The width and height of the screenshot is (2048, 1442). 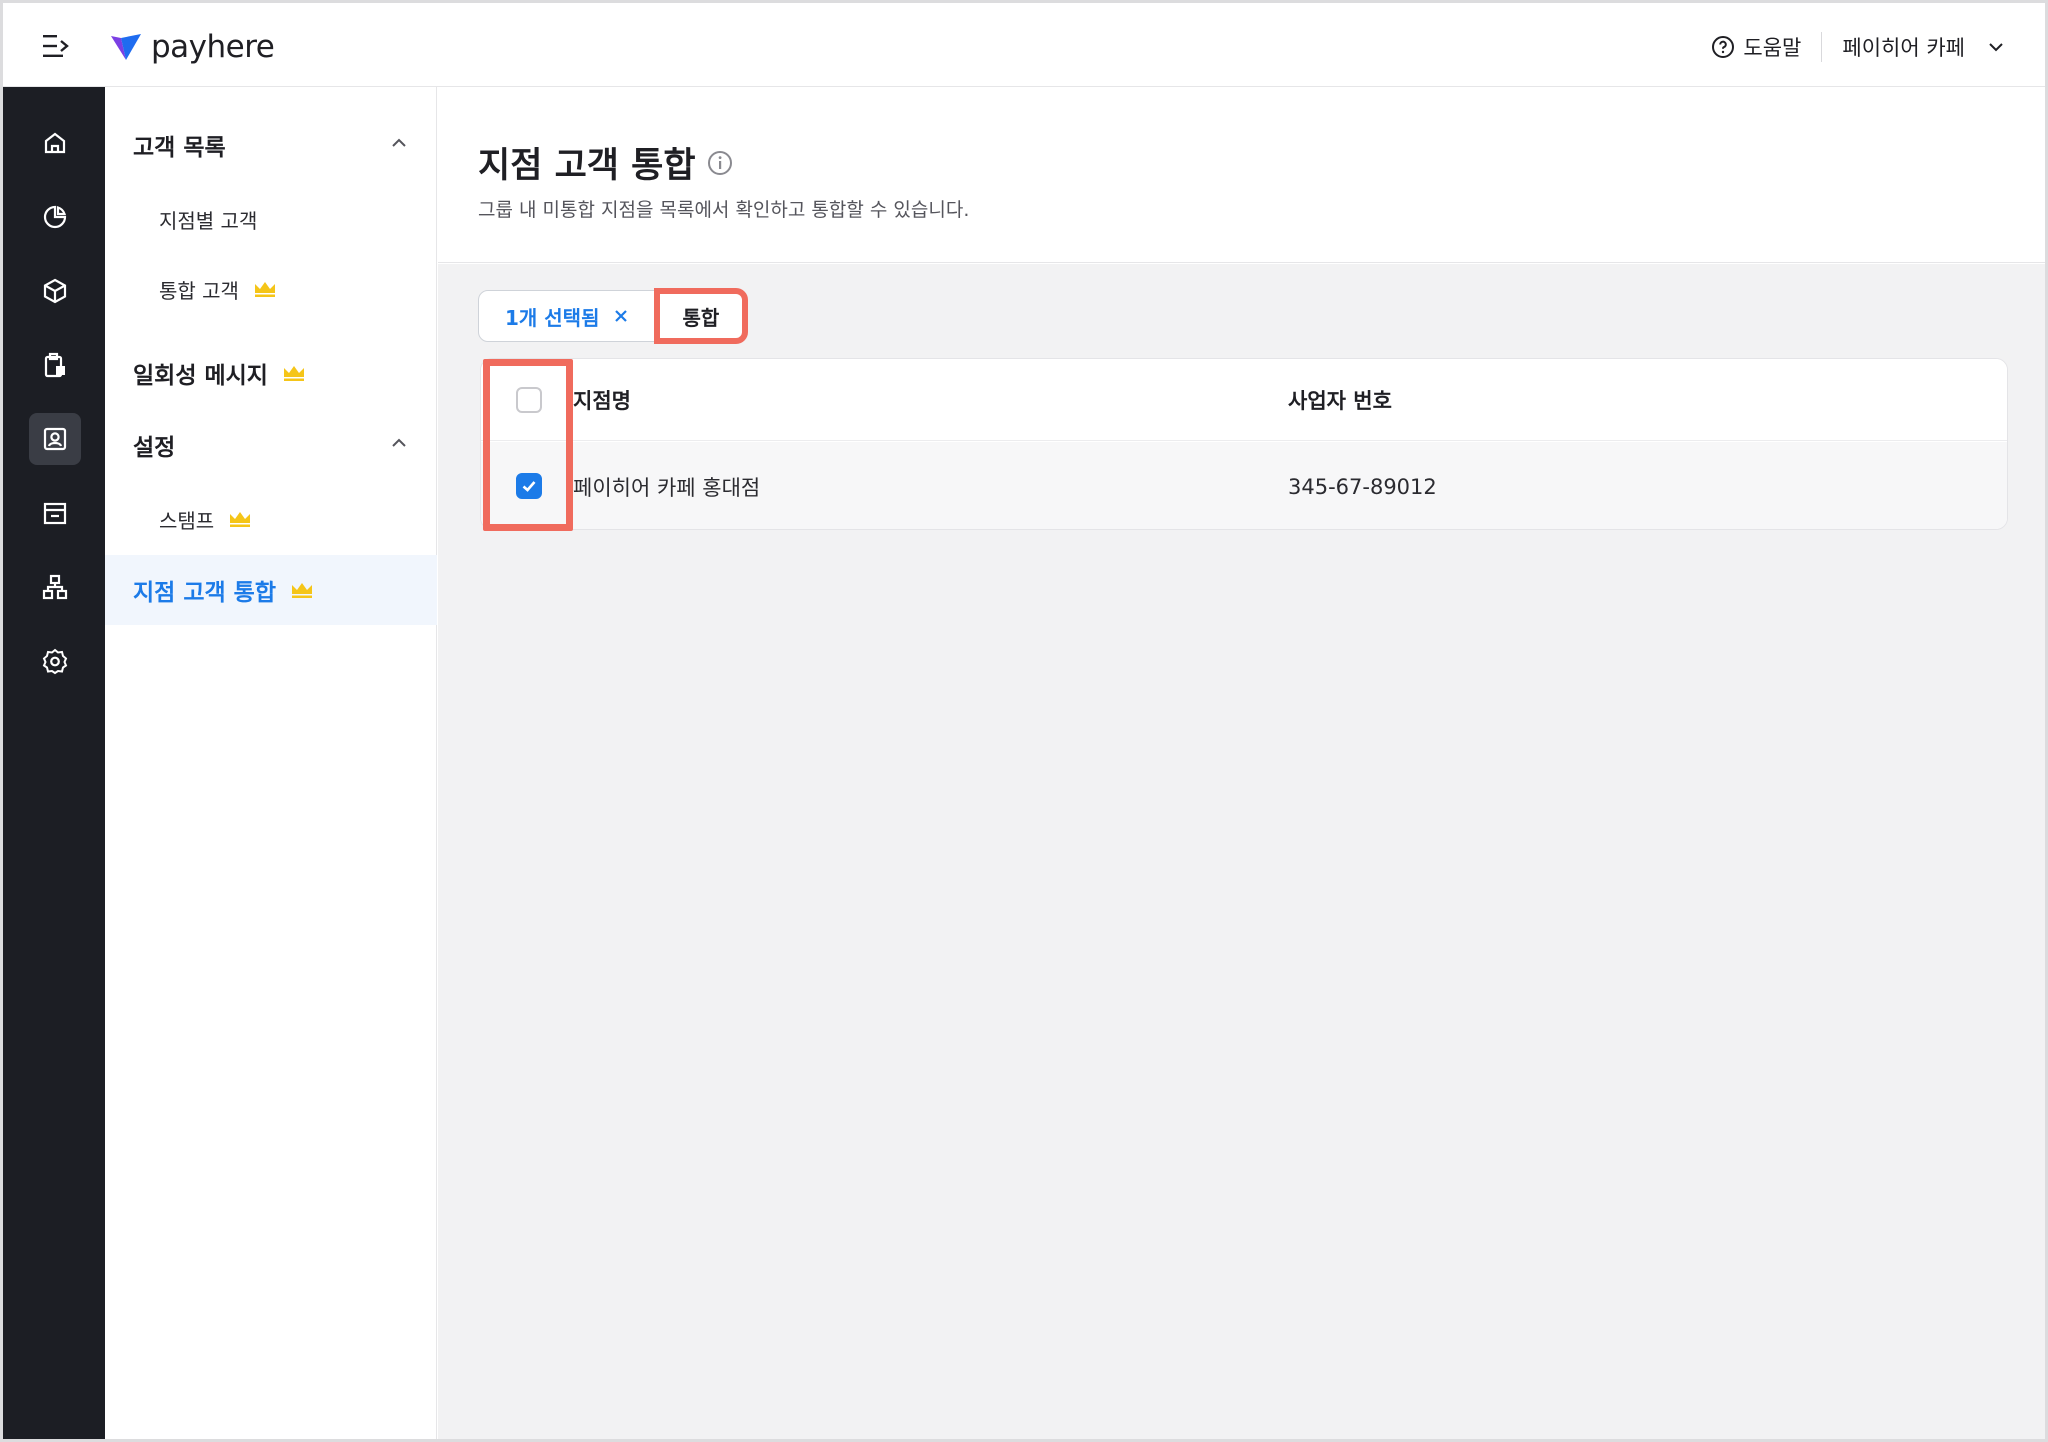 I want to click on page-description: 그룹 내 미통합 지점을 목록에서 확인하고 통합할 수 있습니다., so click(x=724, y=210).